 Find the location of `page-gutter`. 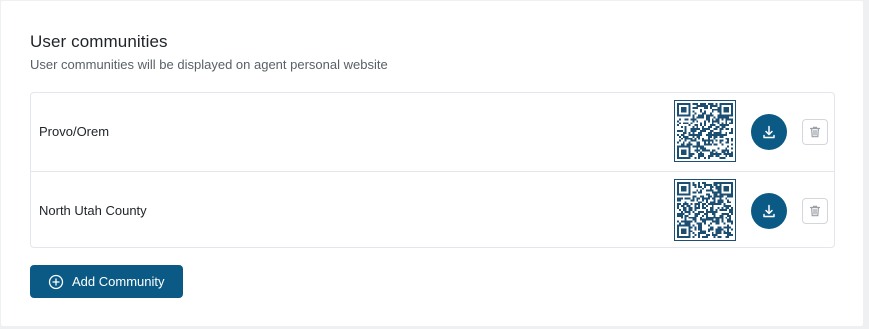

page-gutter is located at coordinates (866, 164).